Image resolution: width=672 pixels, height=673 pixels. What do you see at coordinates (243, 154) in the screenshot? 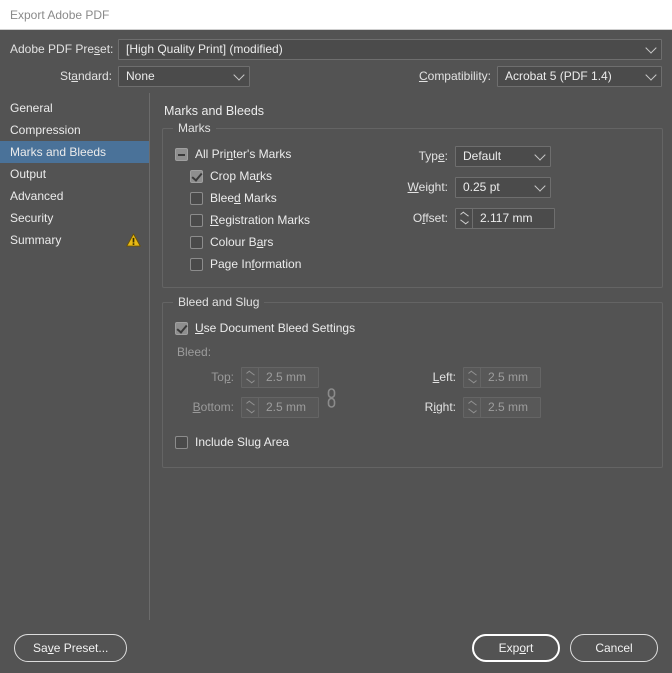
I see `all-printers-marks-label: All Printer's Marks` at bounding box center [243, 154].